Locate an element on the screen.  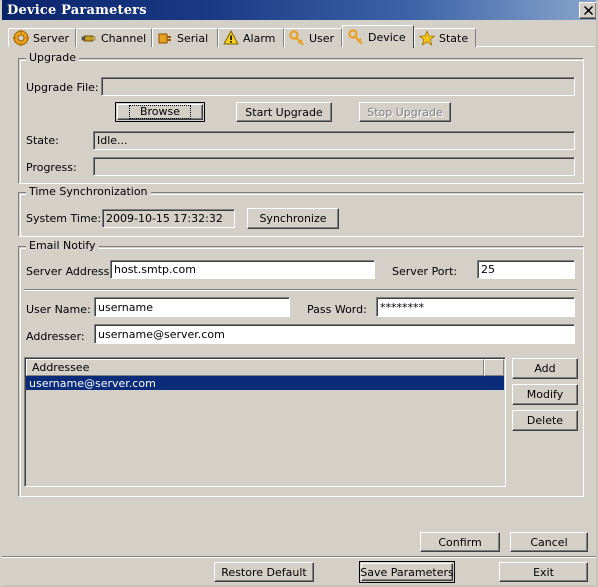
email-separator is located at coordinates (300, 290).